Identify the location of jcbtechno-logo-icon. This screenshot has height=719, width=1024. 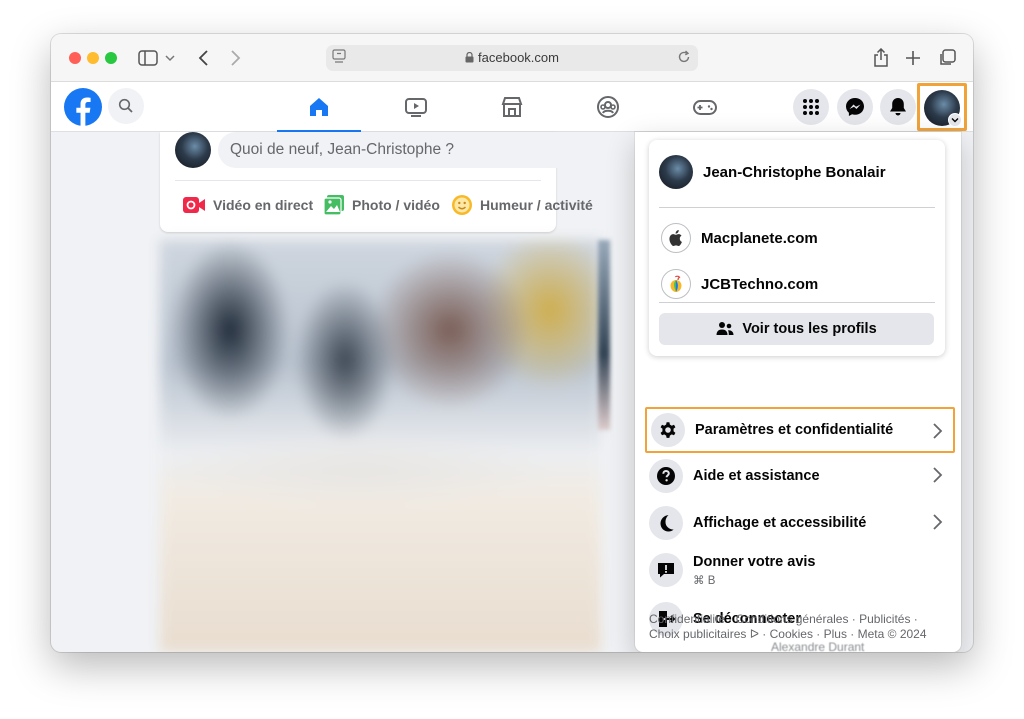
(676, 284).